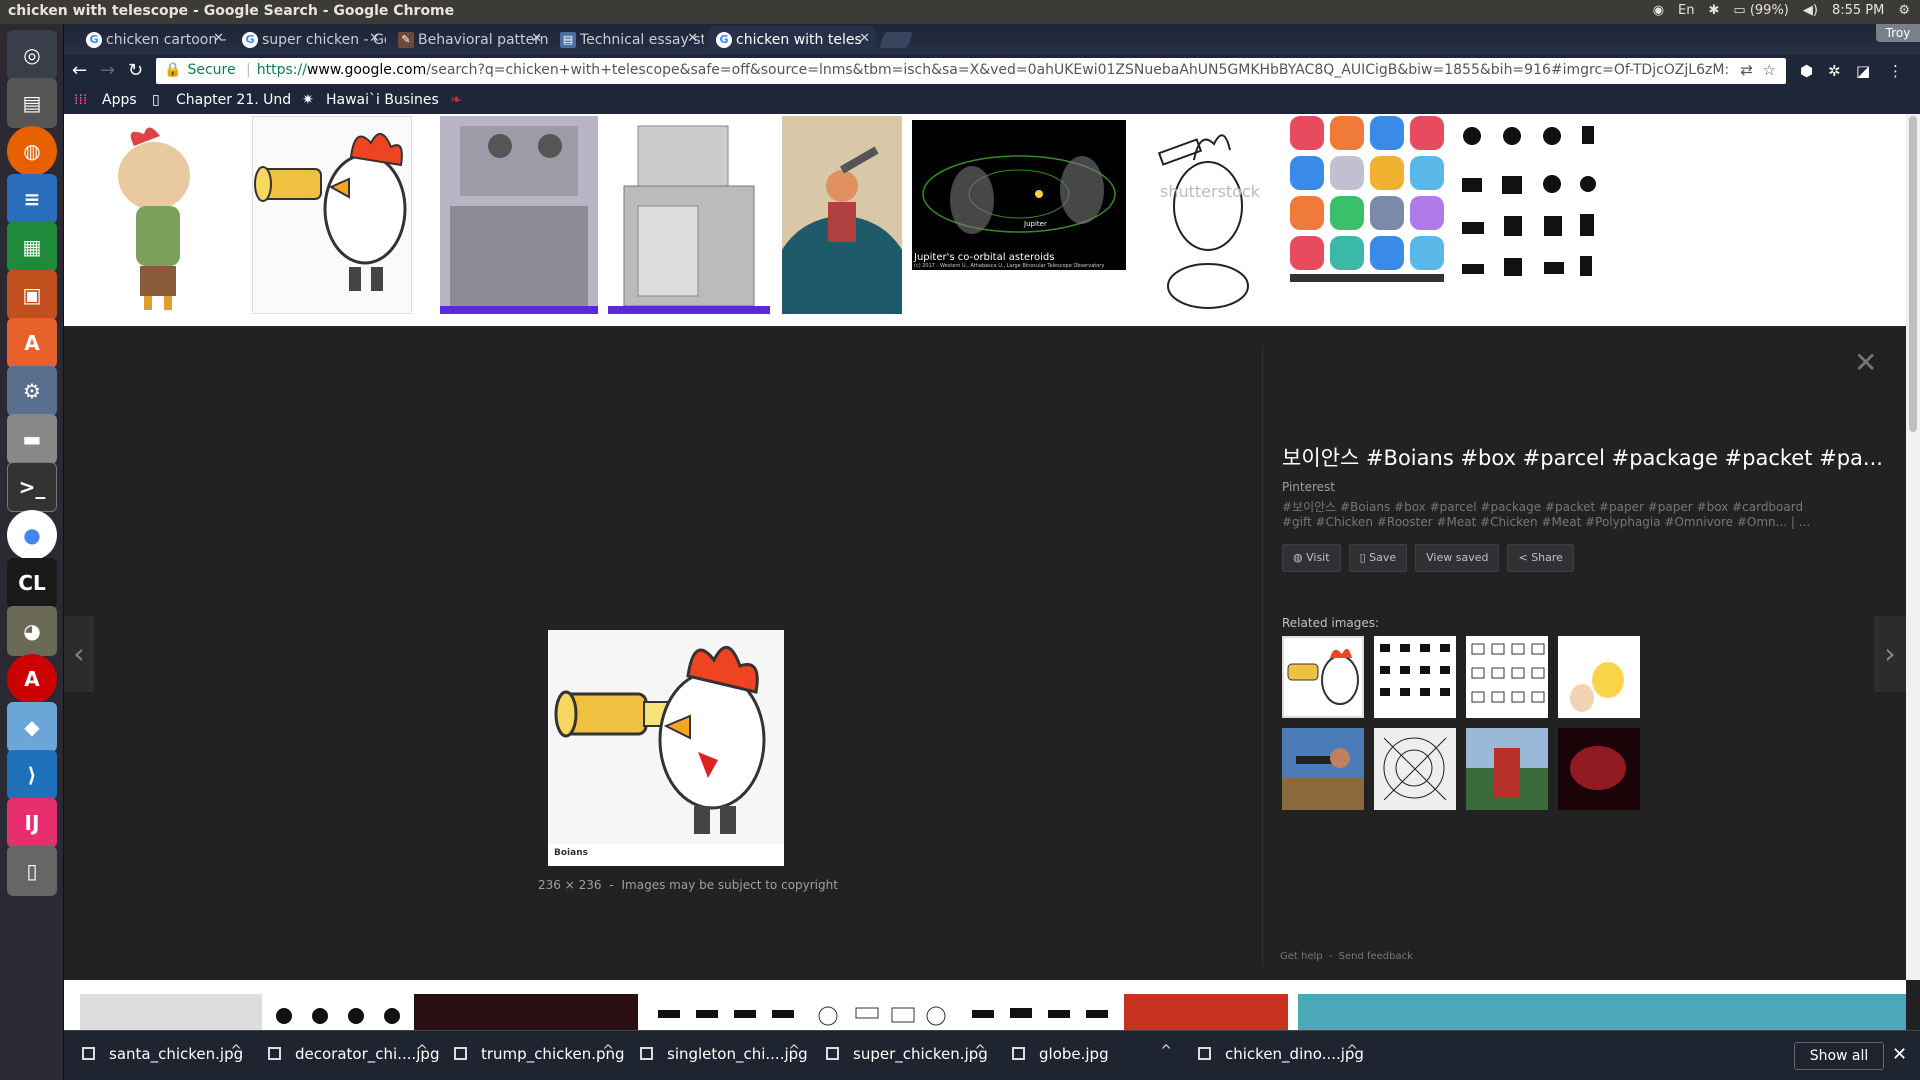 The image size is (1920, 1080). I want to click on reload-icon: ↻, so click(135, 70).